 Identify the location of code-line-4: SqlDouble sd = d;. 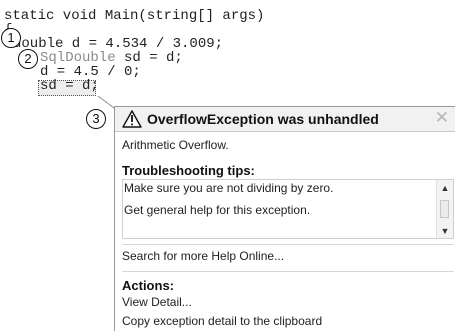
(111, 58).